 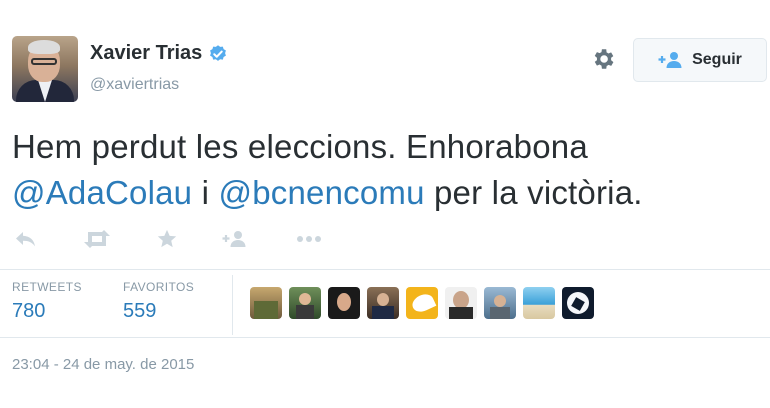 I want to click on retweet-icon, so click(x=97, y=239).